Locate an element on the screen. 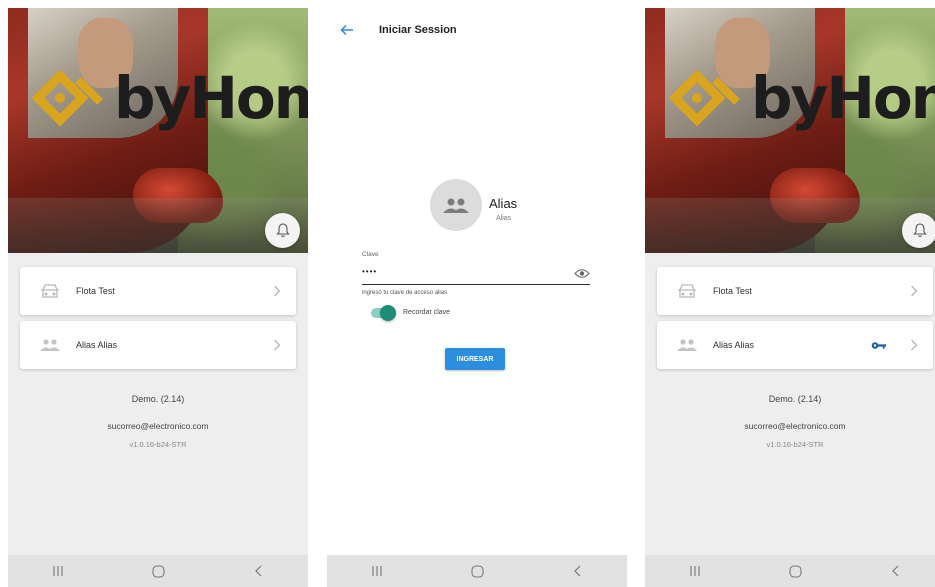  eye-icon is located at coordinates (582, 273).